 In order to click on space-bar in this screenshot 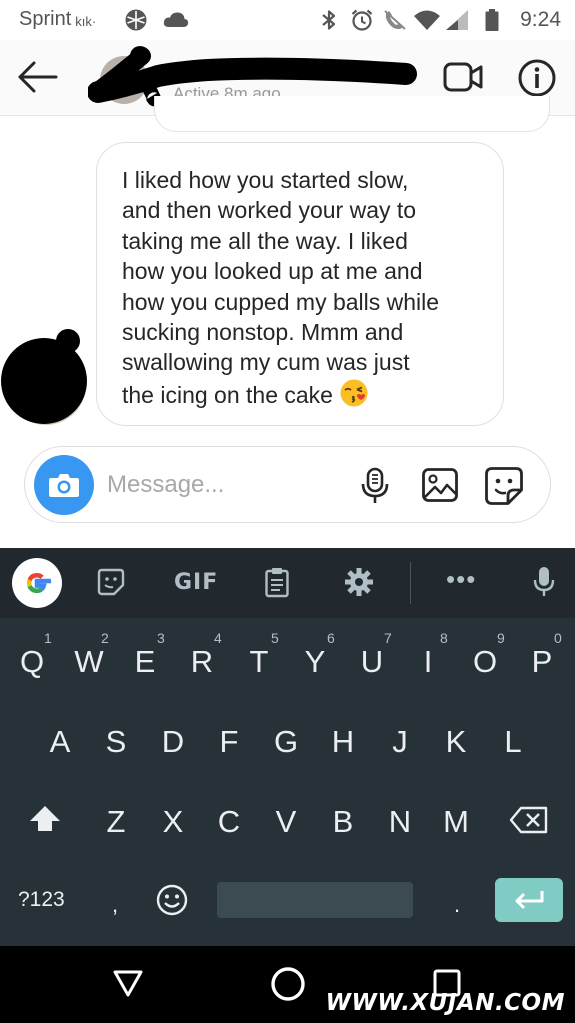, I will do `click(315, 900)`.